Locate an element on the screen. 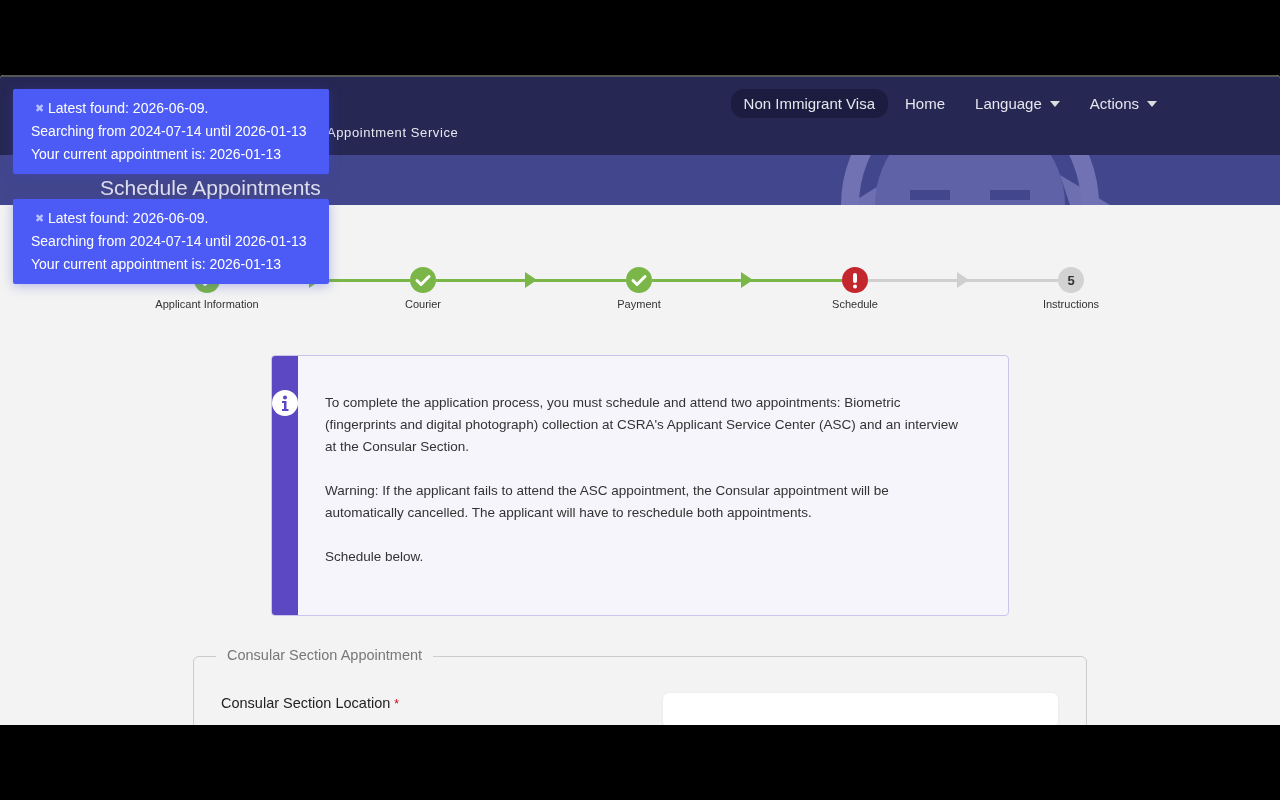 This screenshot has width=1280, height=800. step-label: Schedule is located at coordinates (855, 304).